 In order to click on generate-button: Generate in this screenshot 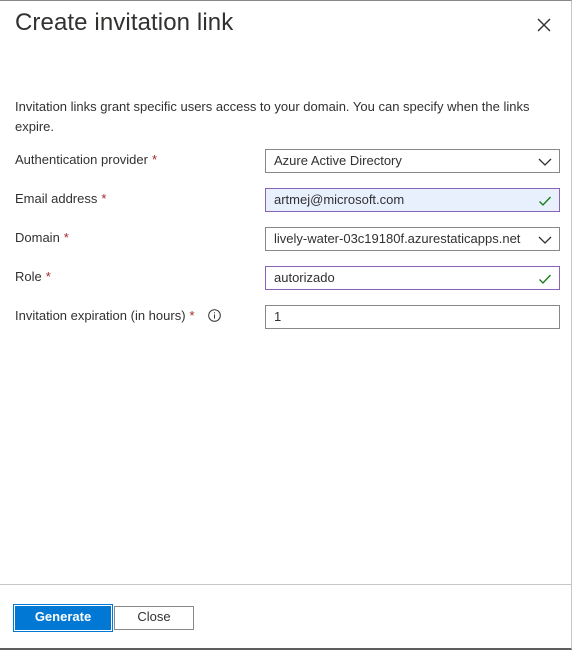, I will do `click(63, 618)`.